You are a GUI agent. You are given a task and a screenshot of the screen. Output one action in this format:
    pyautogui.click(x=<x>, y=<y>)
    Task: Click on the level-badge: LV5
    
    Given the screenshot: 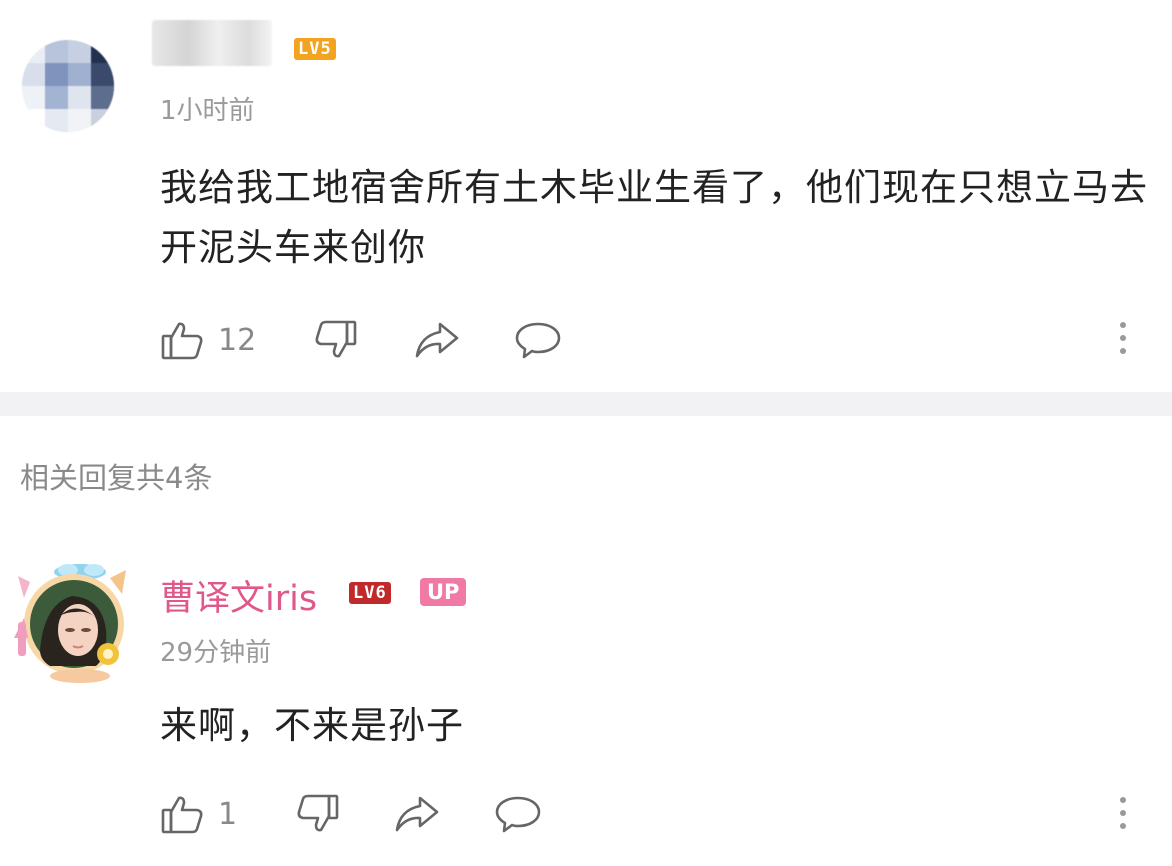 What is the action you would take?
    pyautogui.click(x=315, y=49)
    